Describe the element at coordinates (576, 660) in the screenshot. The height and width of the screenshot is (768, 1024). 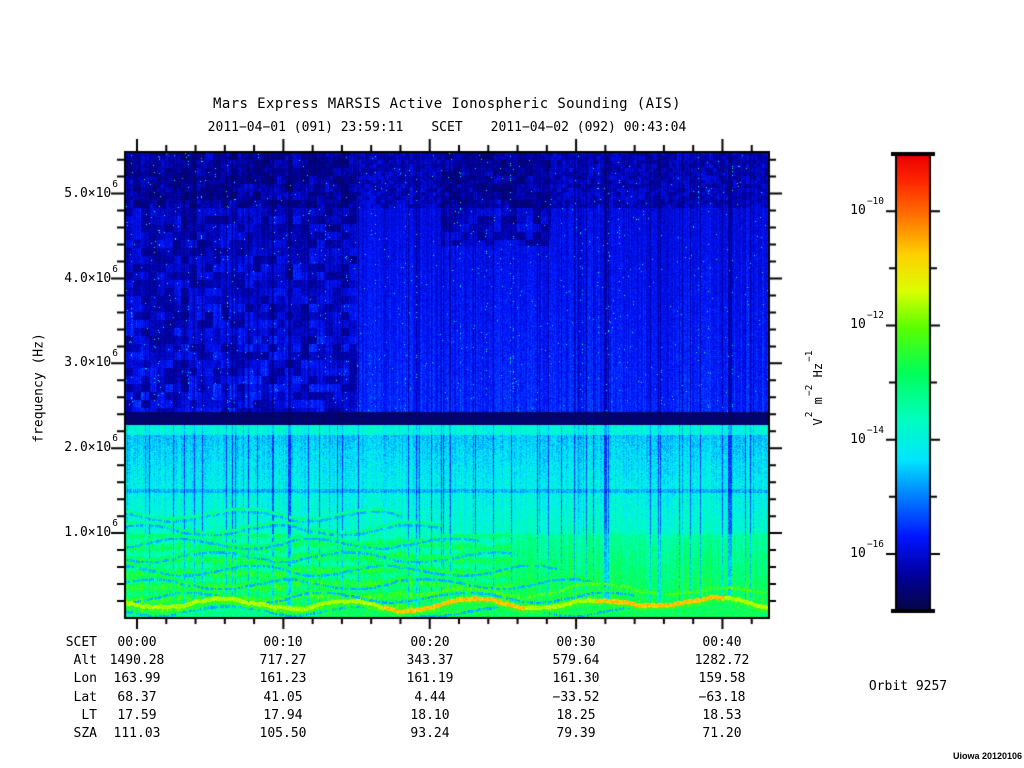
I see `eph-value: 579.64` at that location.